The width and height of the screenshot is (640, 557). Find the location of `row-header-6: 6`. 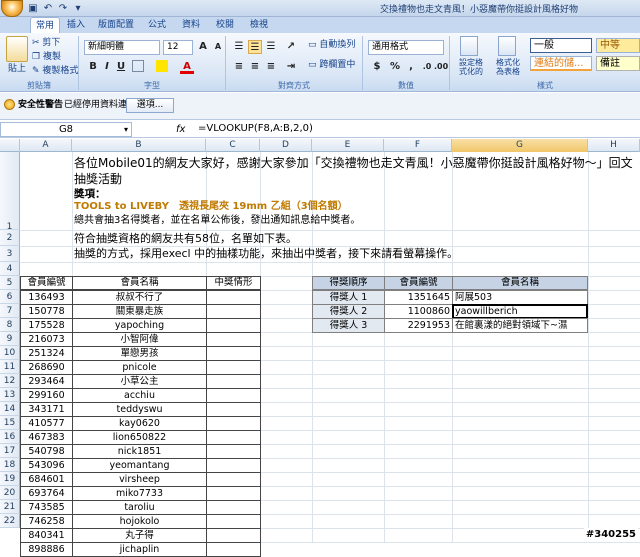

row-header-6: 6 is located at coordinates (10, 297).